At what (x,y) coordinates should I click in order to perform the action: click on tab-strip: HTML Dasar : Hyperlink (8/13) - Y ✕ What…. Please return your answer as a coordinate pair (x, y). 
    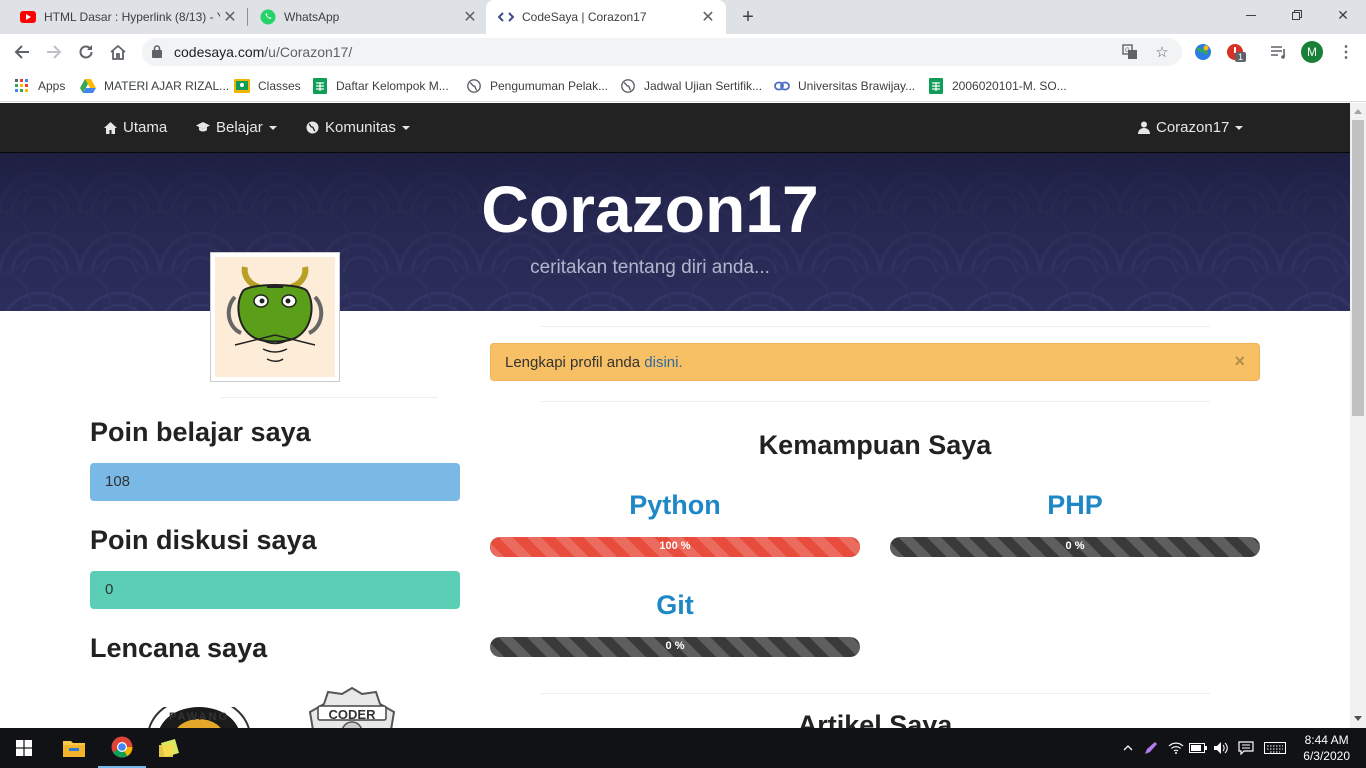
    Looking at the image, I should click on (683, 17).